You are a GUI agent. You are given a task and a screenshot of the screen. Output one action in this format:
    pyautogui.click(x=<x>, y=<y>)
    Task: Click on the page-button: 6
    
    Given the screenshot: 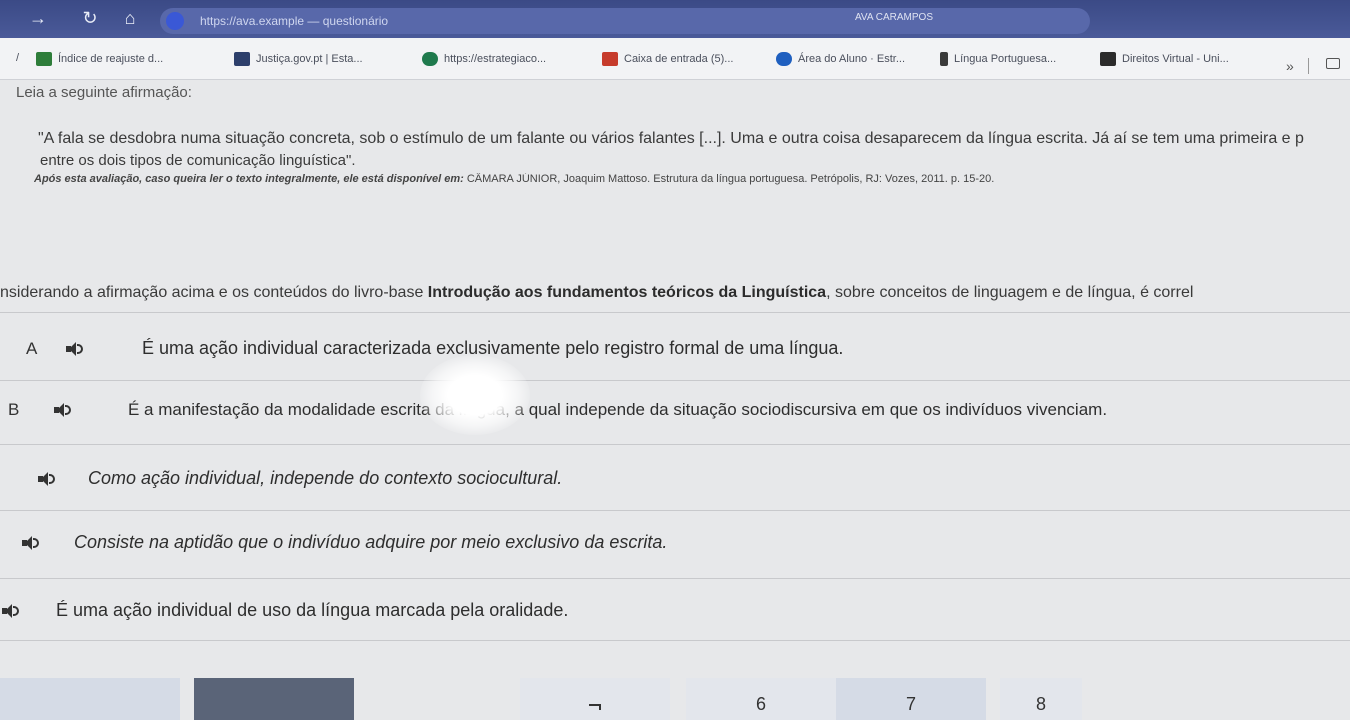 What is the action you would take?
    pyautogui.click(x=761, y=699)
    